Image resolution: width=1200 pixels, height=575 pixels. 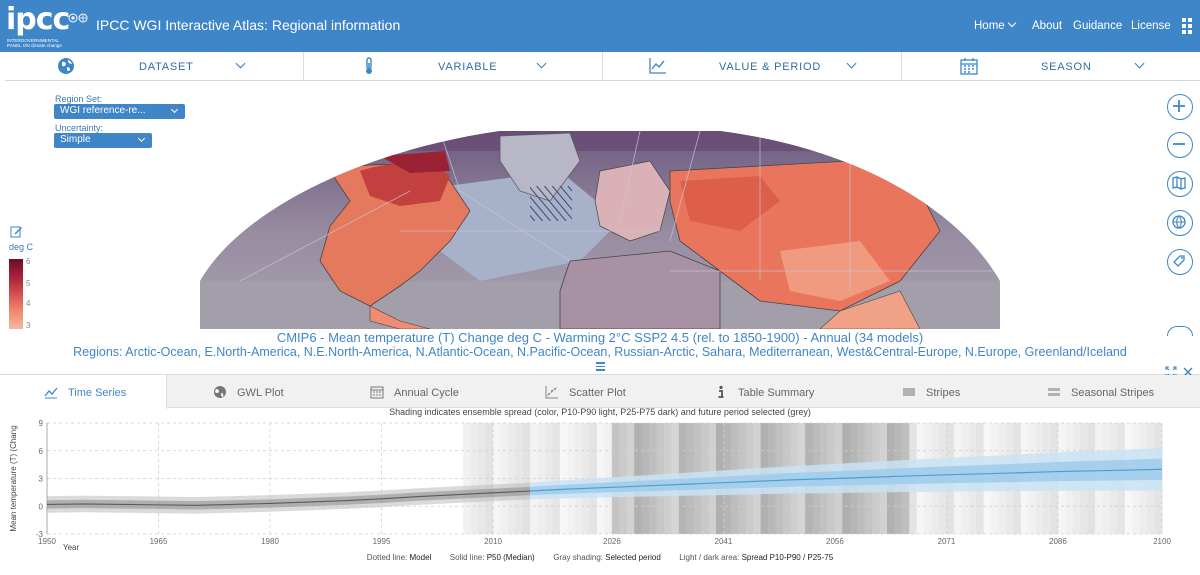 I want to click on zoom-in-button, so click(x=1180, y=107).